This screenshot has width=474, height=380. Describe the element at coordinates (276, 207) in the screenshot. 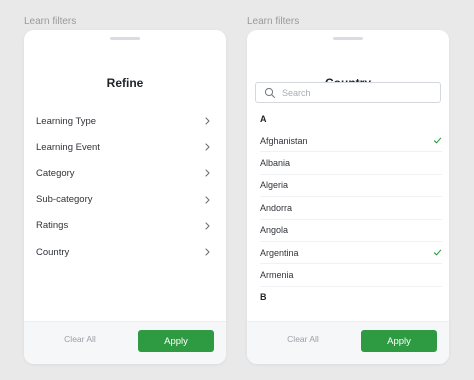

I see `country-name: Andorra` at that location.